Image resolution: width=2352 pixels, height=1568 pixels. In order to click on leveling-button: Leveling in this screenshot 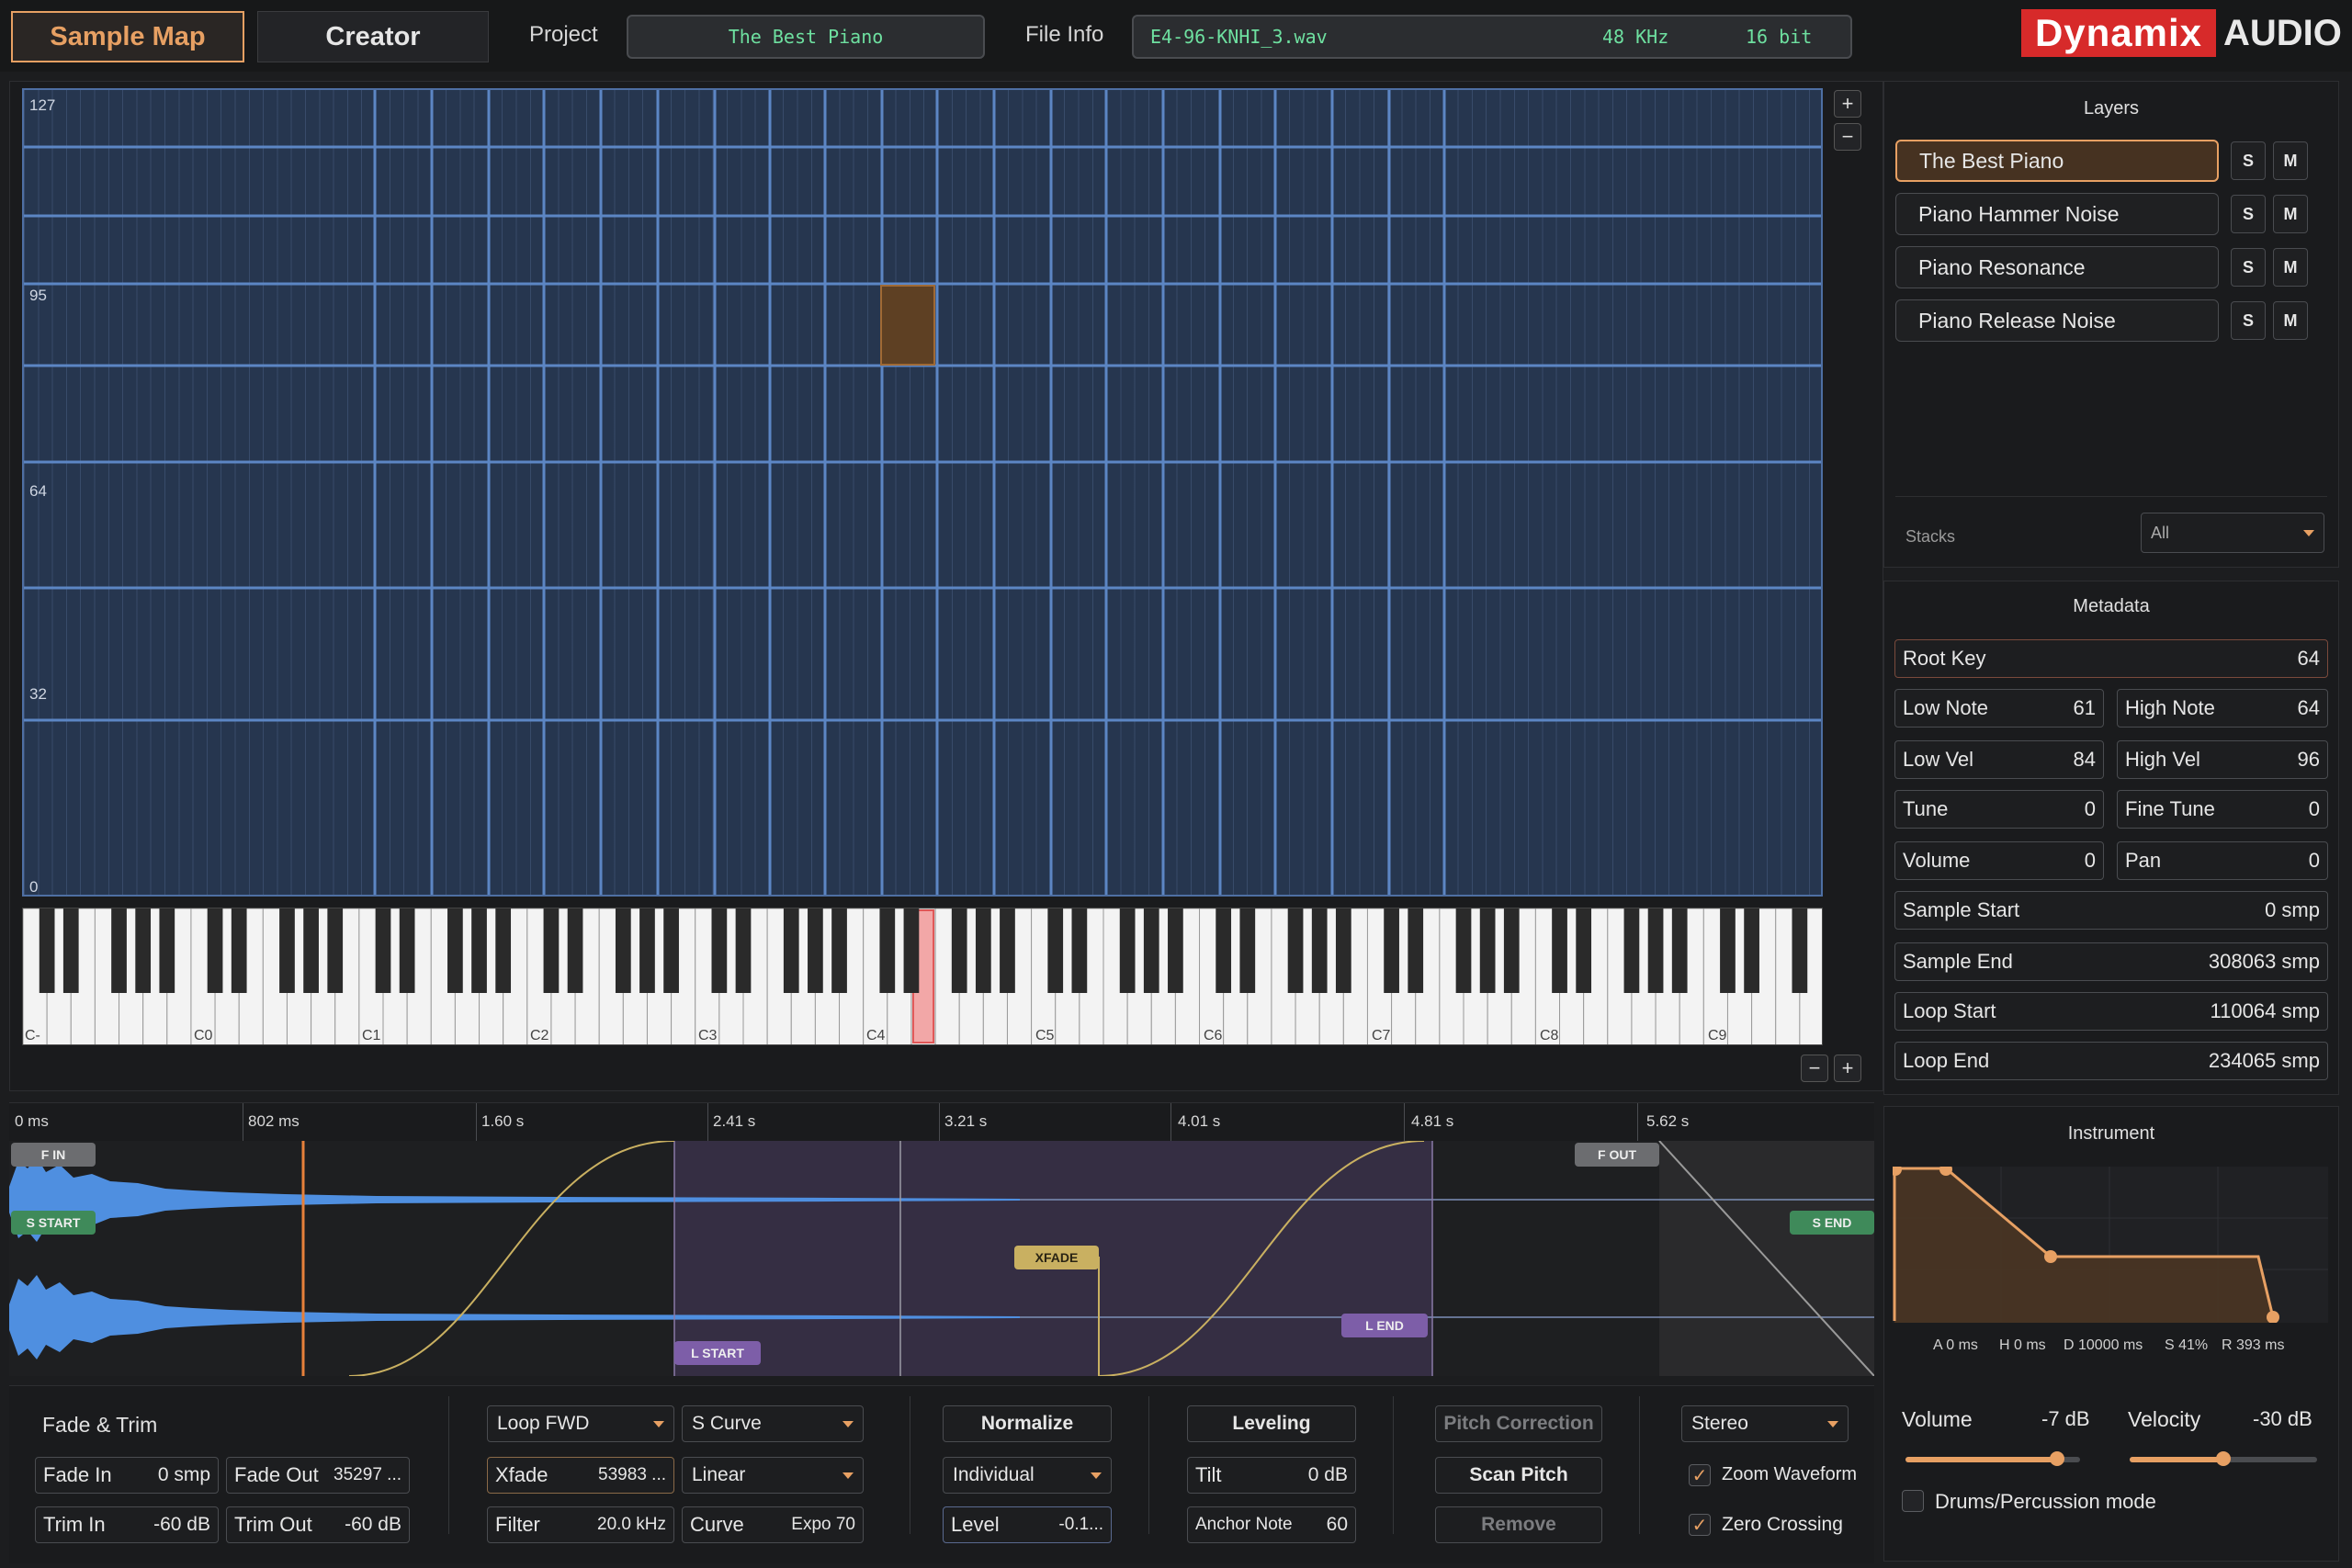, I will do `click(1271, 1424)`.